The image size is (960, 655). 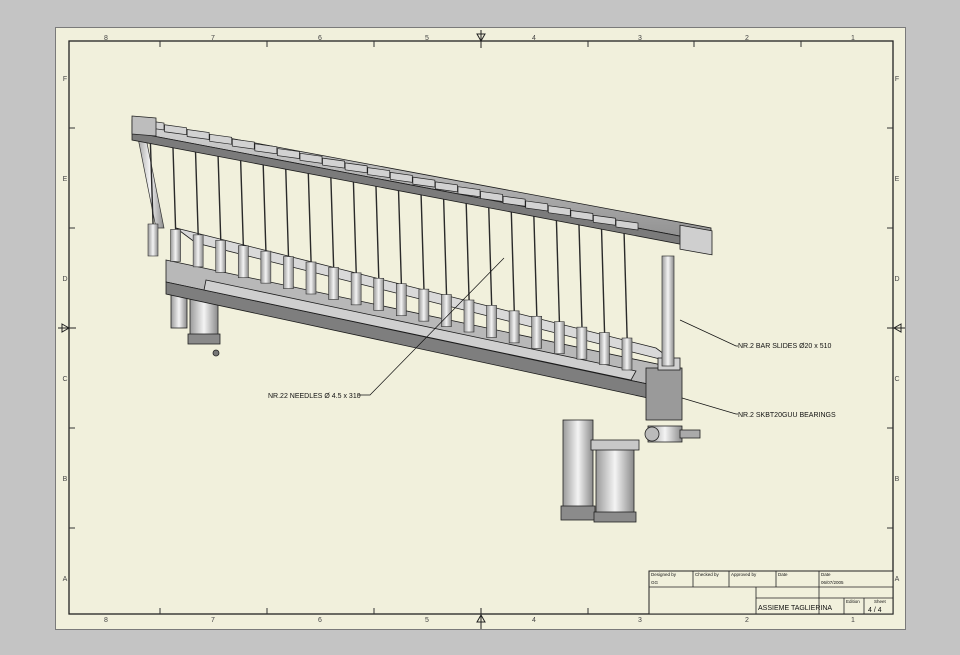 What do you see at coordinates (708, 333) in the screenshot?
I see `leader-line-bar-slides` at bounding box center [708, 333].